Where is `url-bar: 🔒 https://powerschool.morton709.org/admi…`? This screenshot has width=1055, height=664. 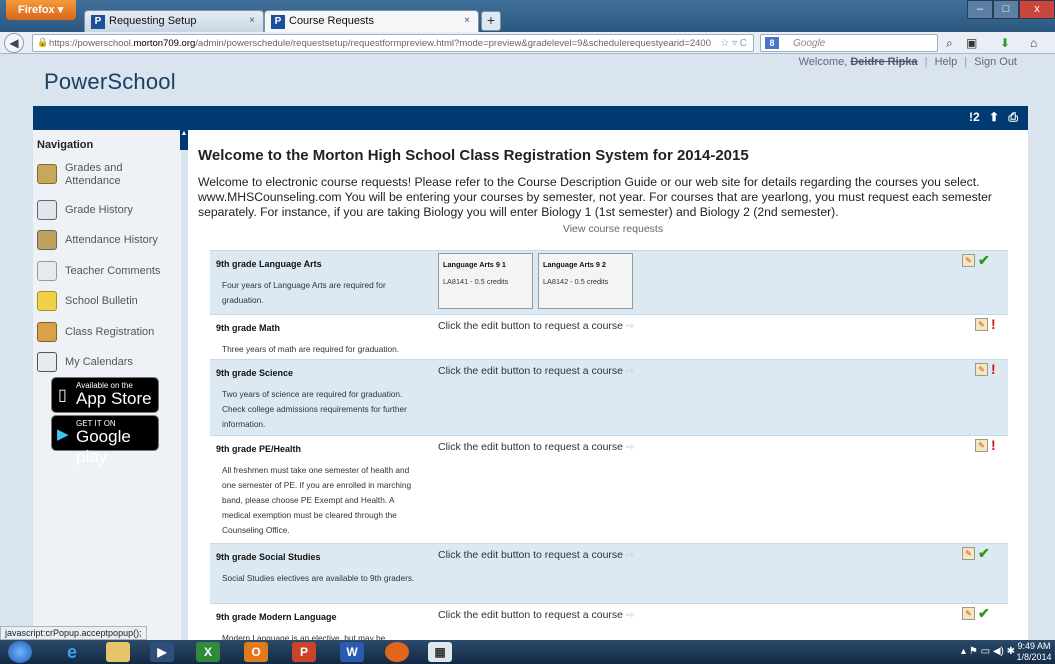 url-bar: 🔒 https://powerschool.morton709.org/admi… is located at coordinates (393, 43).